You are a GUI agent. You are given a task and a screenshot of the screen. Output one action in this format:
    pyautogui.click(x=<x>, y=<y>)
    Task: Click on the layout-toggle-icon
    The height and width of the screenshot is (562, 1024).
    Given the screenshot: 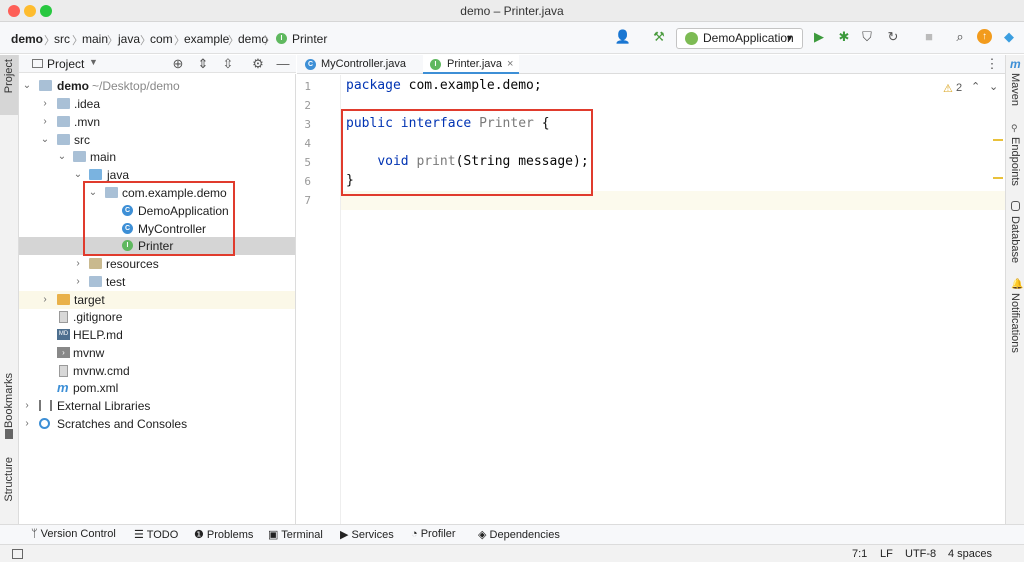 What is the action you would take?
    pyautogui.click(x=17, y=554)
    